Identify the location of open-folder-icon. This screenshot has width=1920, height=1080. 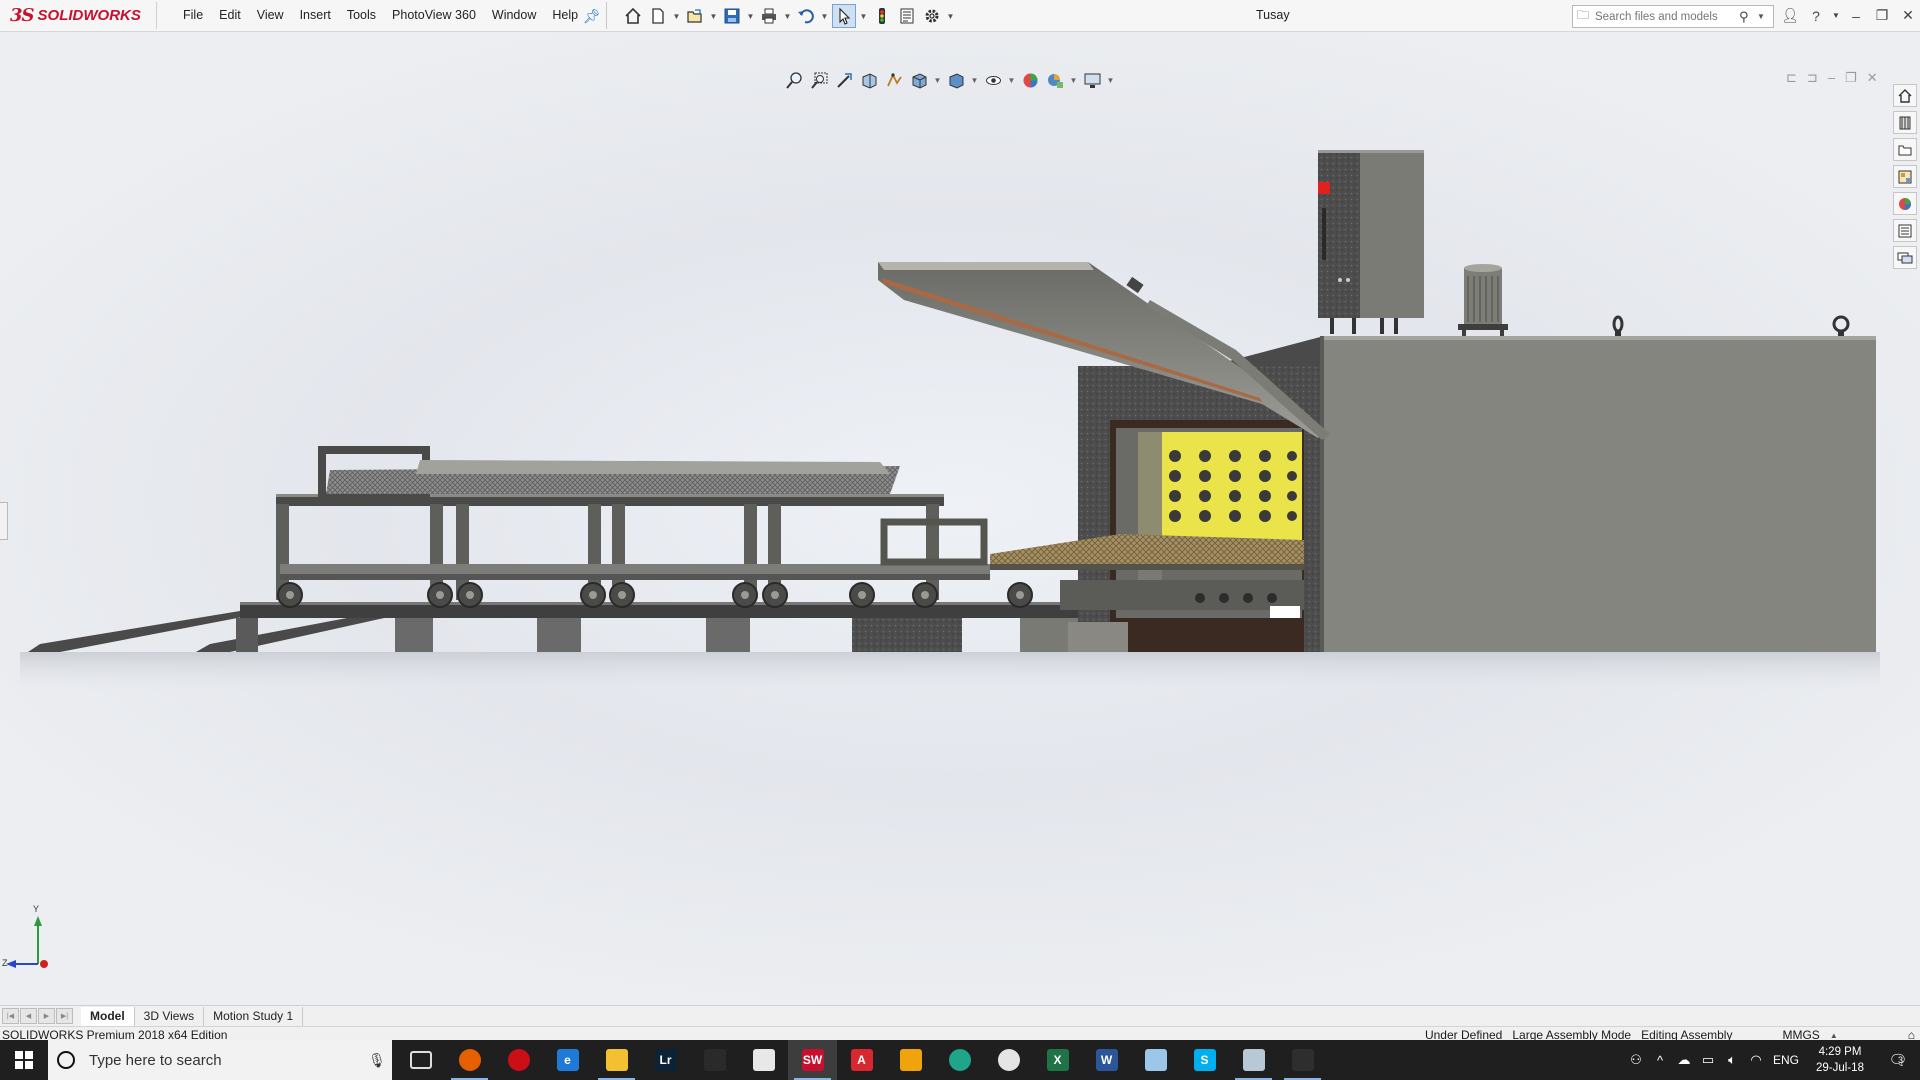
(695, 16).